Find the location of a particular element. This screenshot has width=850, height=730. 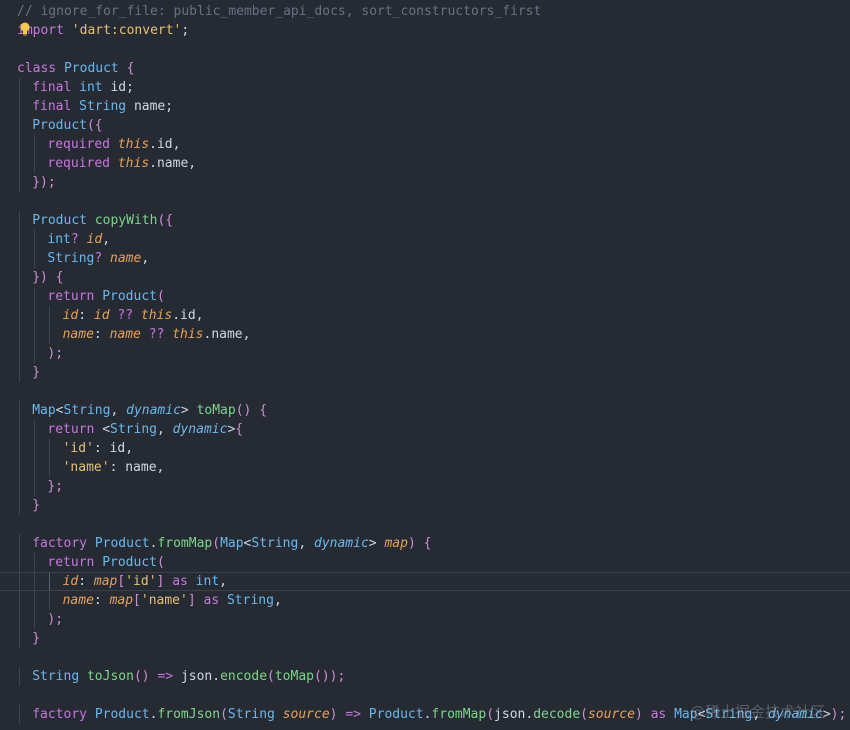

code-line: 'id': id, is located at coordinates (425, 448).